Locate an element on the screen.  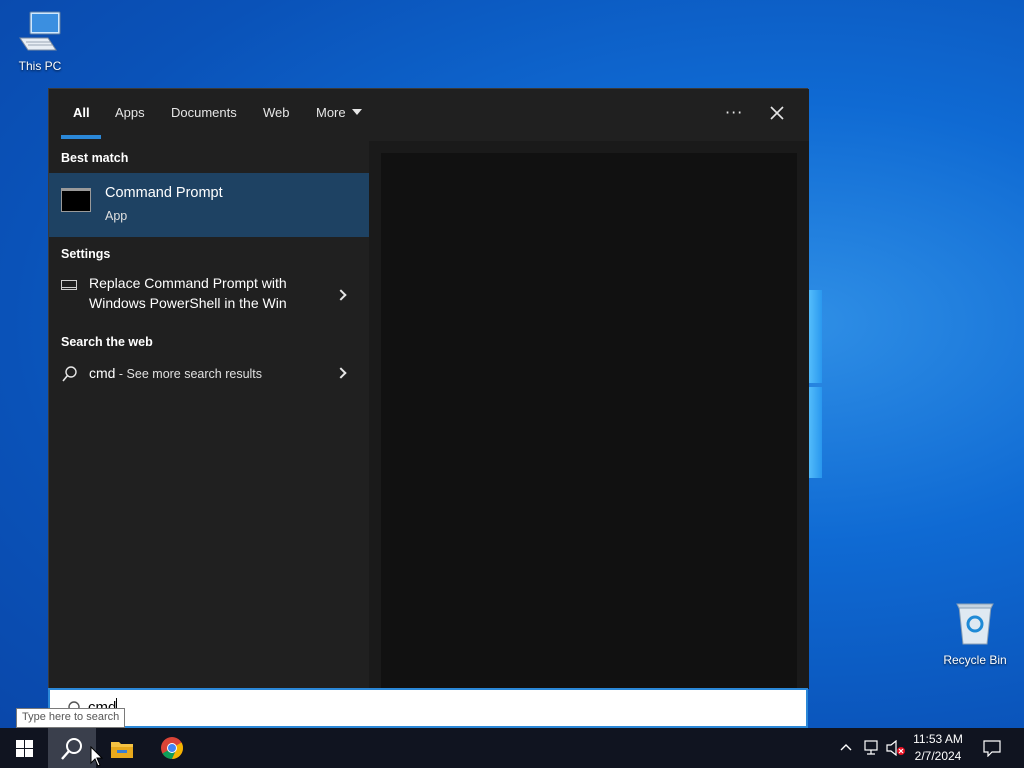
chrome-button is located at coordinates (172, 748).